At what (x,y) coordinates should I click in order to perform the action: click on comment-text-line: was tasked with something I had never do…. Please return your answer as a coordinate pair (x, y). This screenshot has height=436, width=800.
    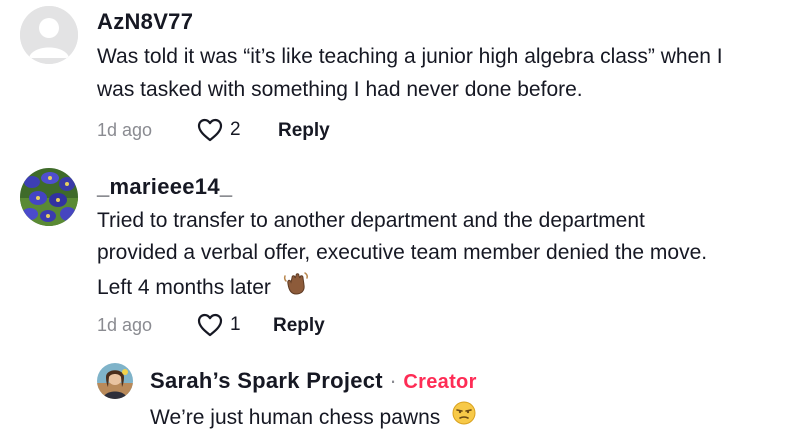
    Looking at the image, I should click on (340, 89).